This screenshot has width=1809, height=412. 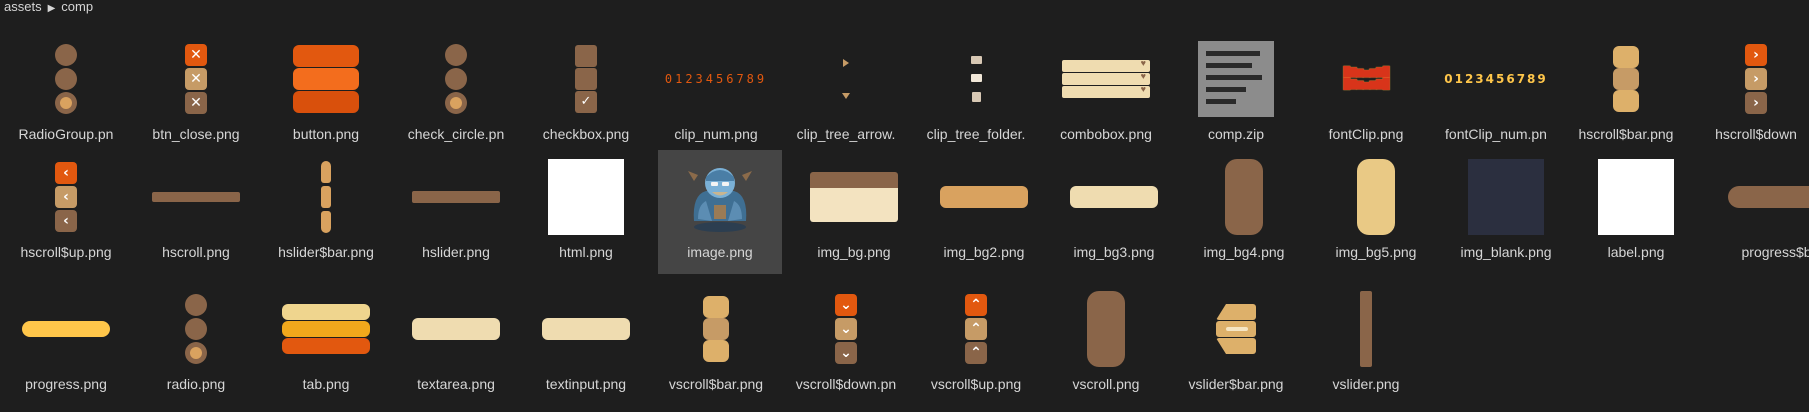 What do you see at coordinates (456, 384) in the screenshot?
I see `file-name: textarea.png` at bounding box center [456, 384].